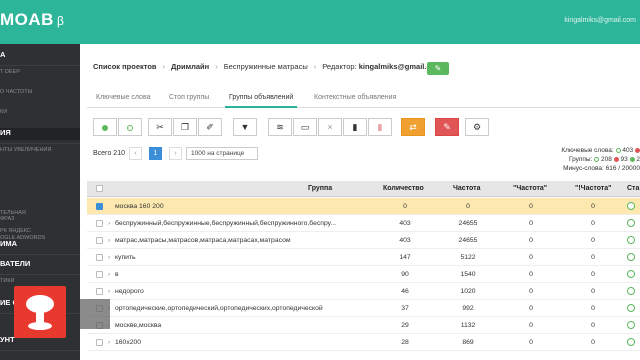 The image size is (640, 360). What do you see at coordinates (606, 159) in the screenshot?
I see `groups-value-empty: 208` at bounding box center [606, 159].